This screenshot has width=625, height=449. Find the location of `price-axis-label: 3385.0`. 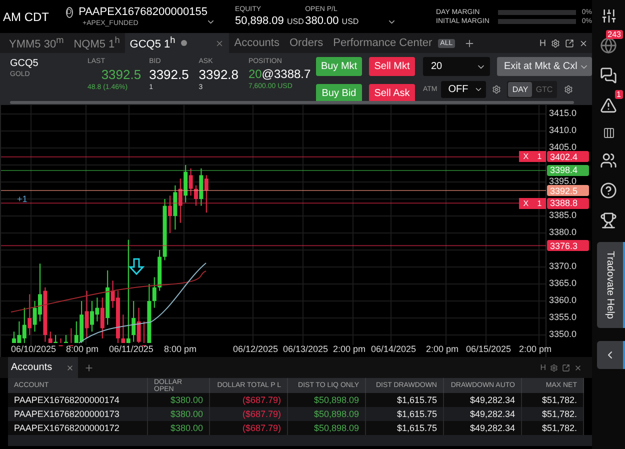

price-axis-label: 3385.0 is located at coordinates (563, 215).